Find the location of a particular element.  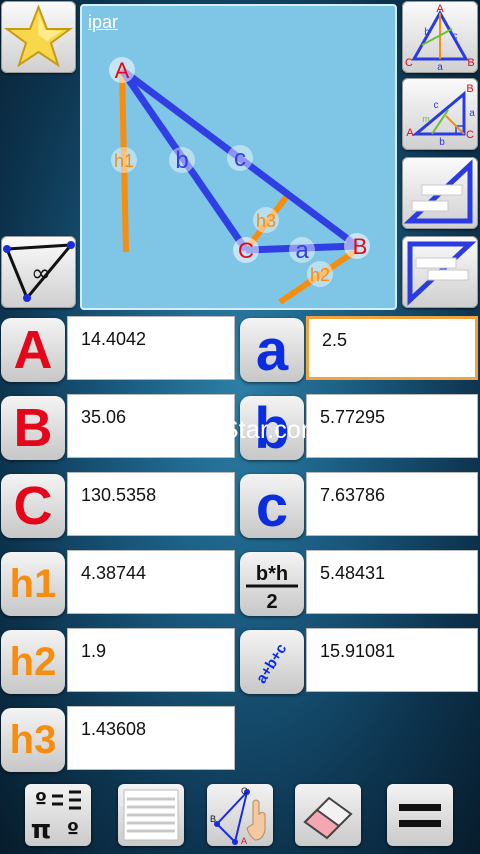

hand-triangle-icon: C B A is located at coordinates (238, 816).